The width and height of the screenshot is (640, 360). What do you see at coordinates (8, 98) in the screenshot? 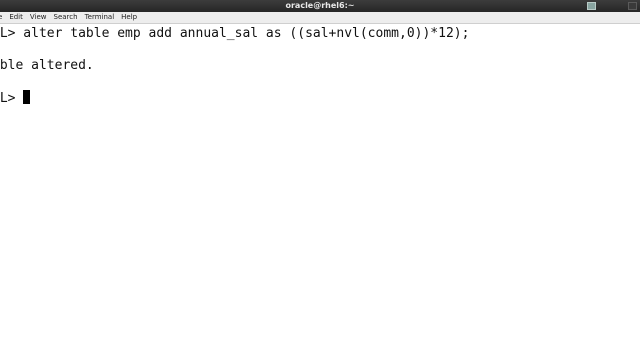
I see `sql-prompt: QL>` at bounding box center [8, 98].